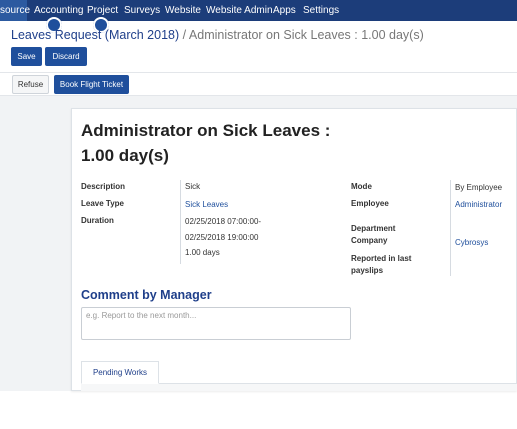  Describe the element at coordinates (478, 187) in the screenshot. I see `mode-value: By Employee` at that location.